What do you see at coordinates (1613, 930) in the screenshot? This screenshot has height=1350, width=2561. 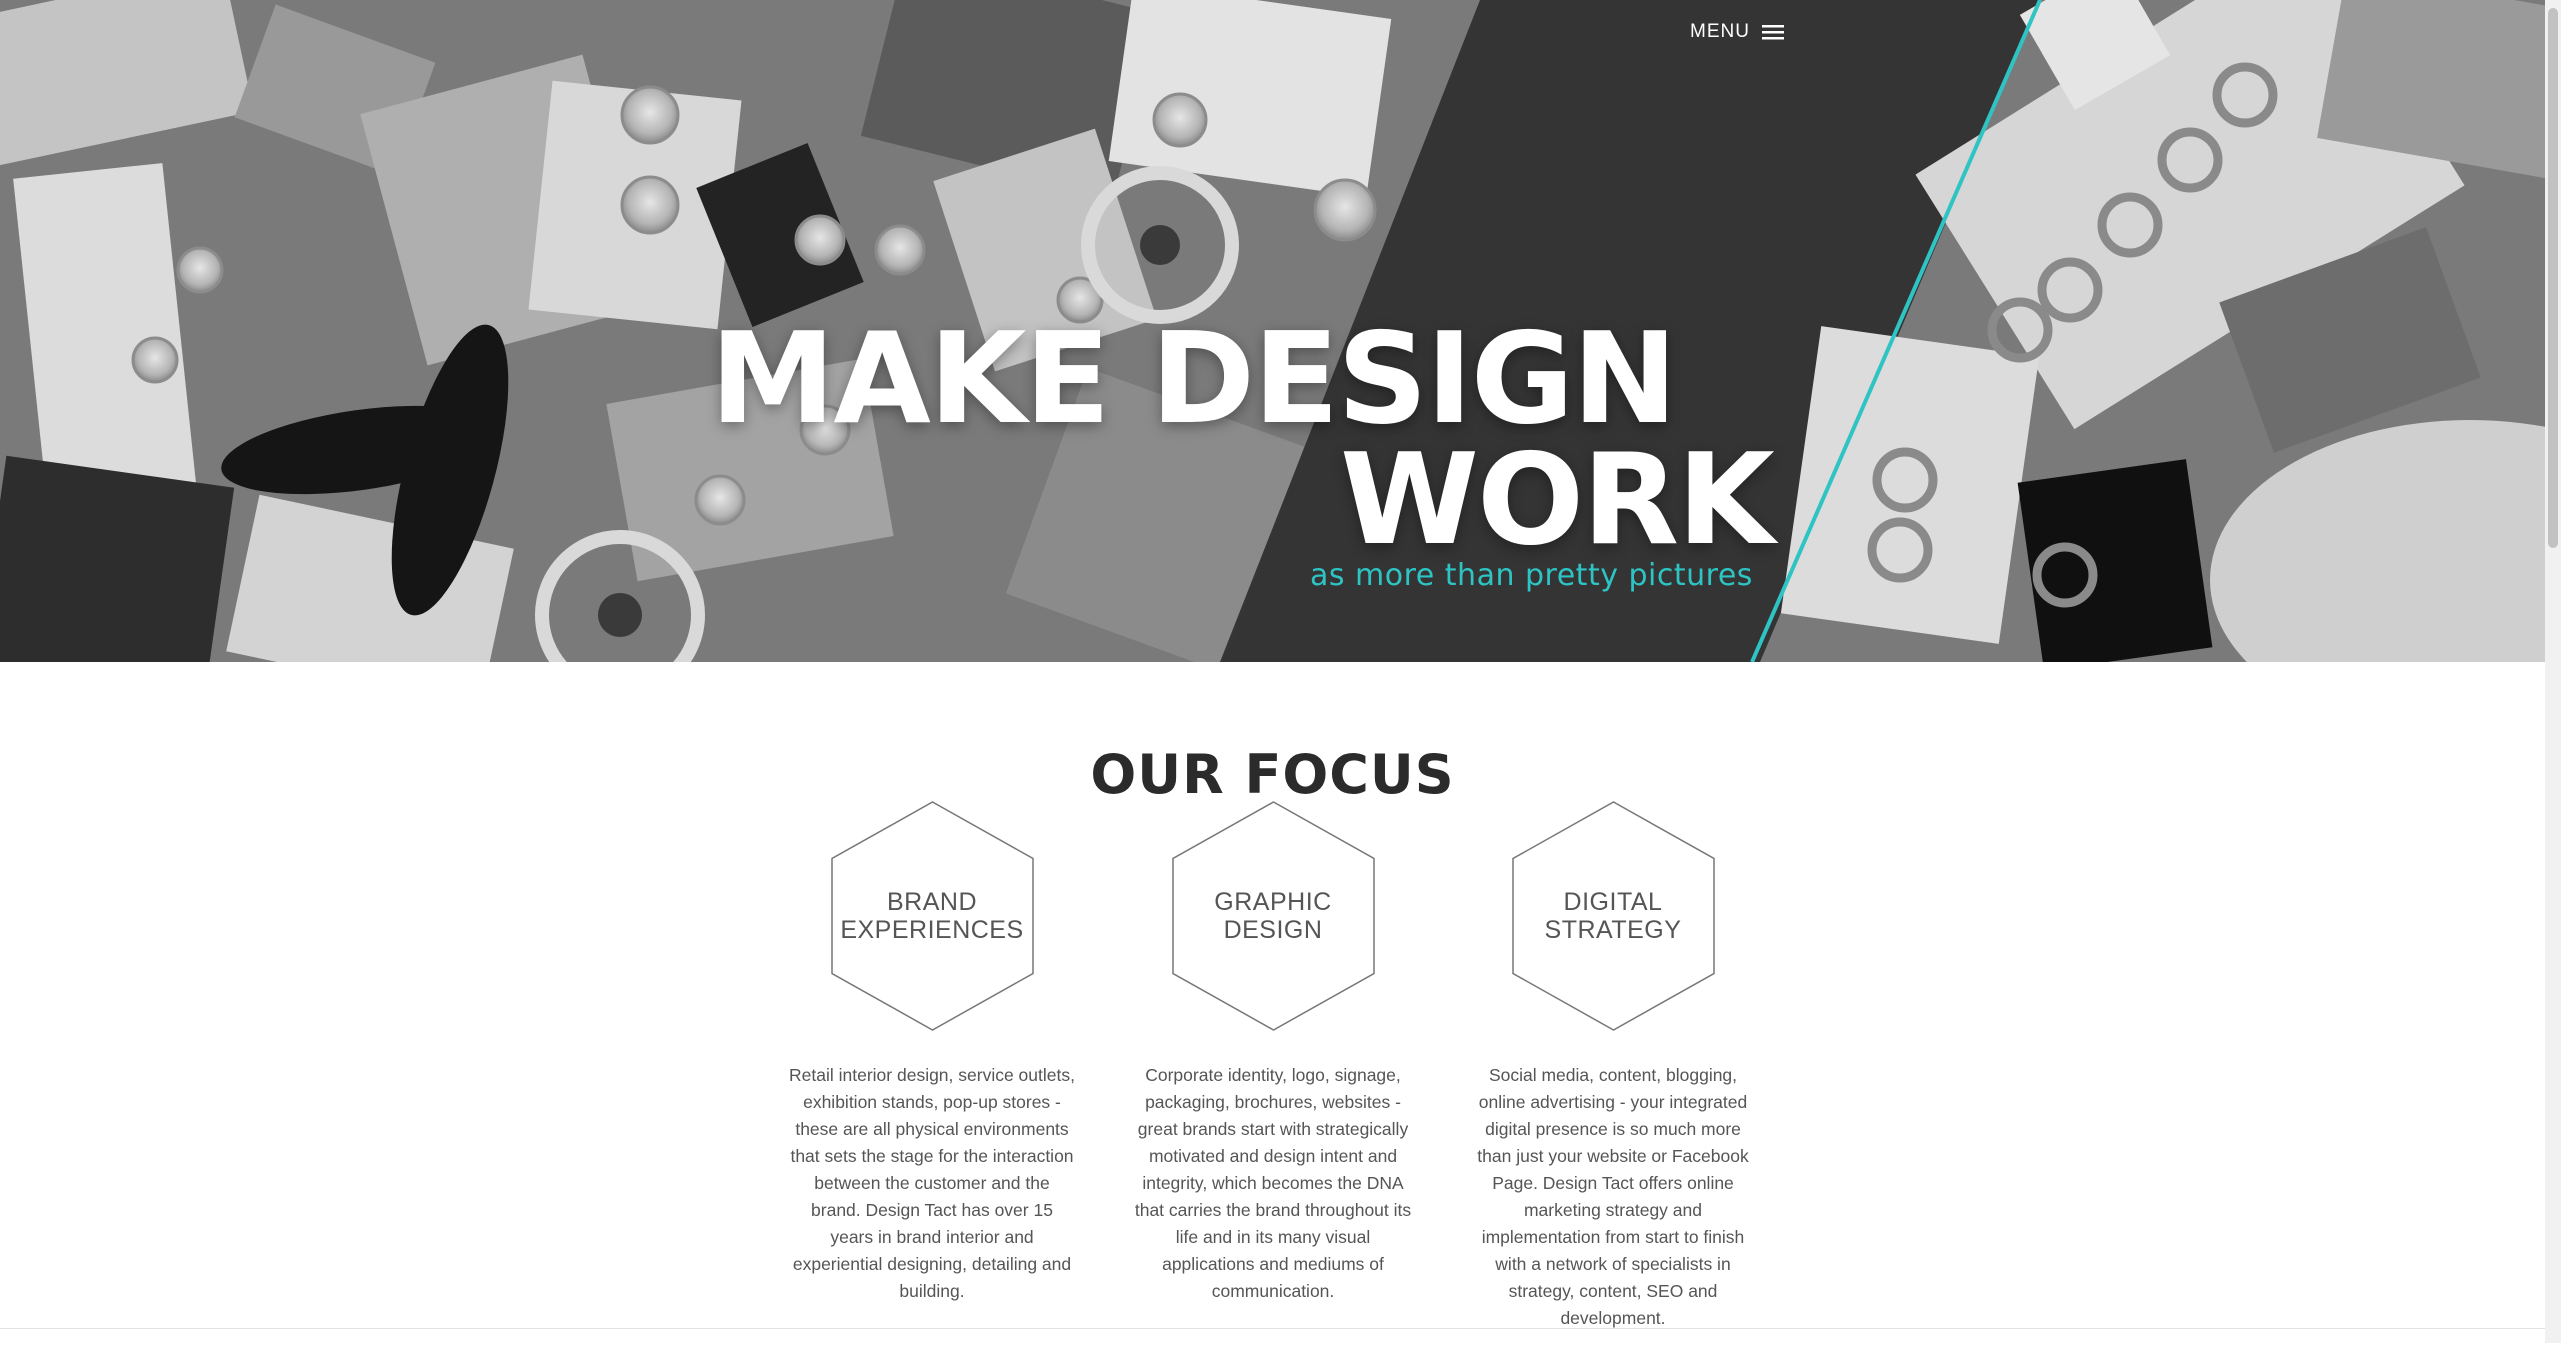 I see `hexagon-label-line2: STRATEGY` at bounding box center [1613, 930].